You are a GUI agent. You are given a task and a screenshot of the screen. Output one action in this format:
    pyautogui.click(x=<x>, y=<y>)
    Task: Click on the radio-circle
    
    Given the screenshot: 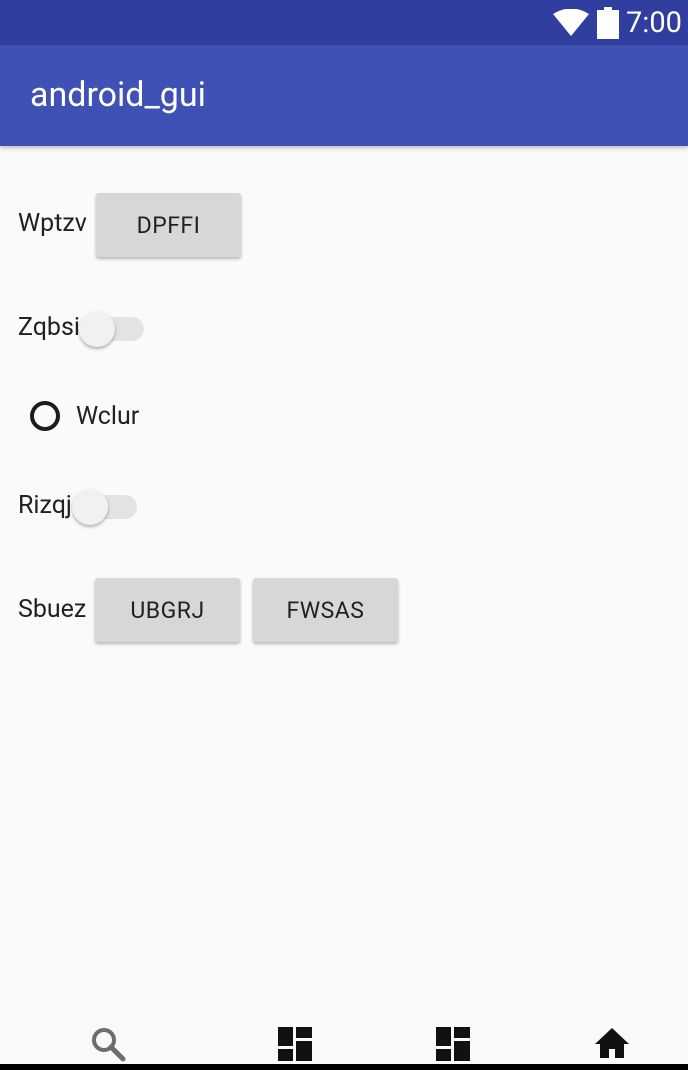 What is the action you would take?
    pyautogui.click(x=45, y=416)
    